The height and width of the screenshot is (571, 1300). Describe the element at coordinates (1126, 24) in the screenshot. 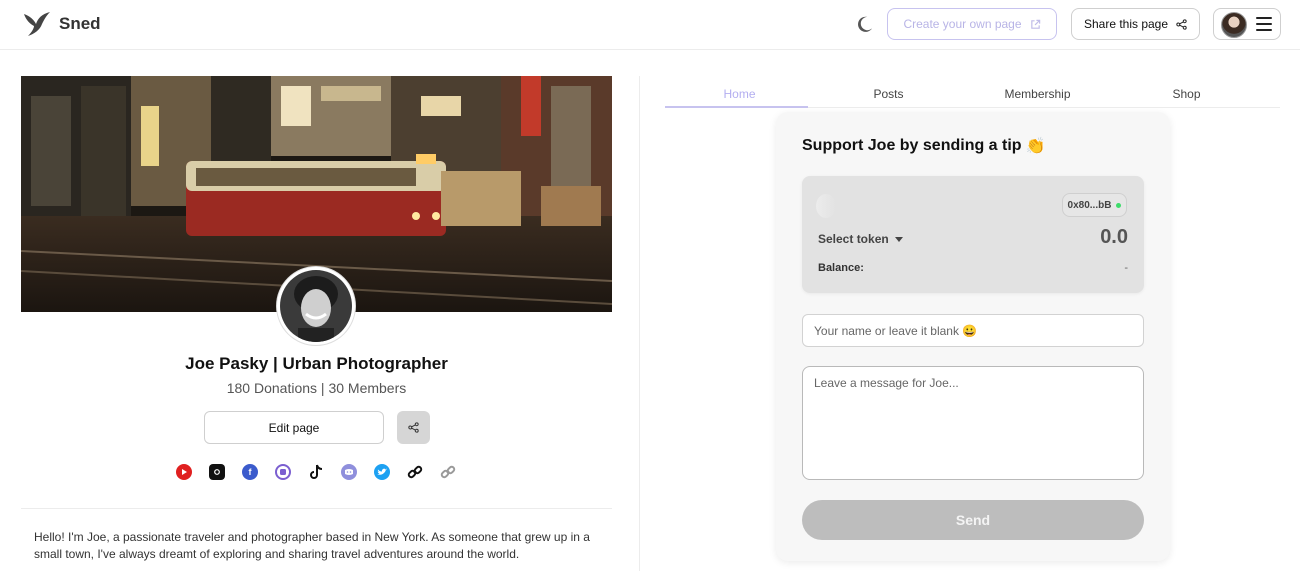

I see `share-page-label: Share this page` at that location.